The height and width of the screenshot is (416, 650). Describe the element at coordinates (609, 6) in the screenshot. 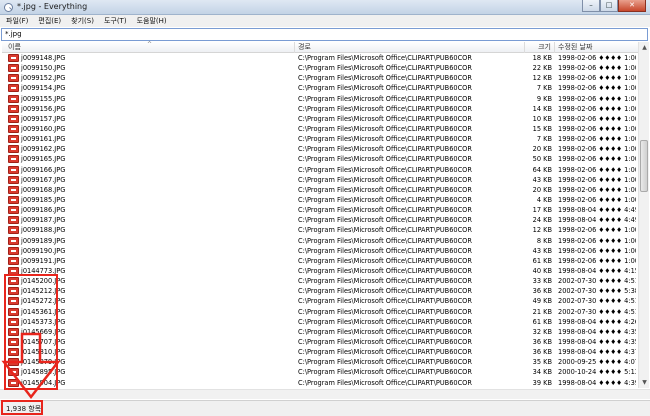

I see `maximize-button: □` at that location.